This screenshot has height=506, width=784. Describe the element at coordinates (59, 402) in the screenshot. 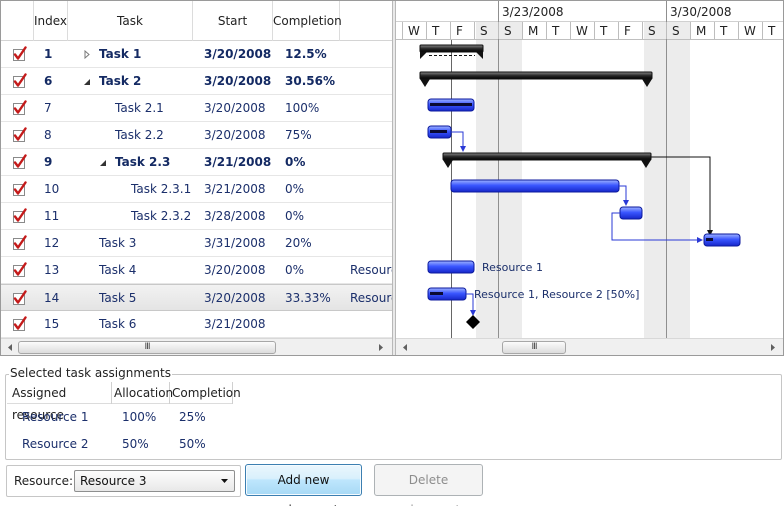

I see `assigned-resource-column-header: Assigned resource` at that location.